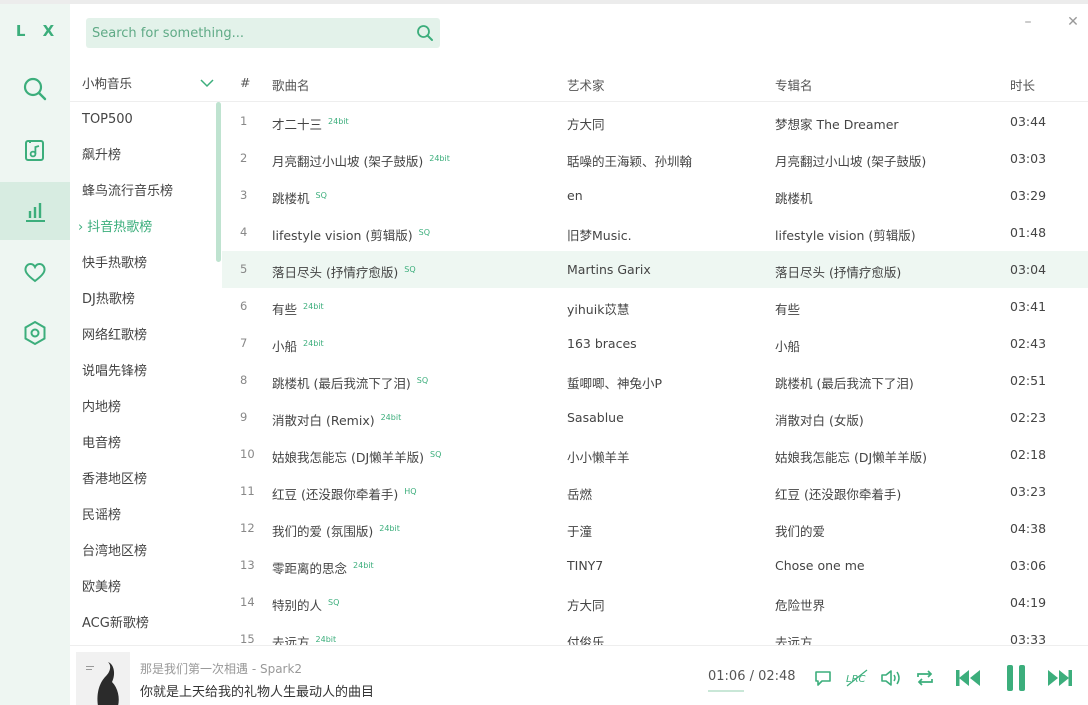  Describe the element at coordinates (586, 85) in the screenshot. I see `header-artist: 艺术家` at that location.